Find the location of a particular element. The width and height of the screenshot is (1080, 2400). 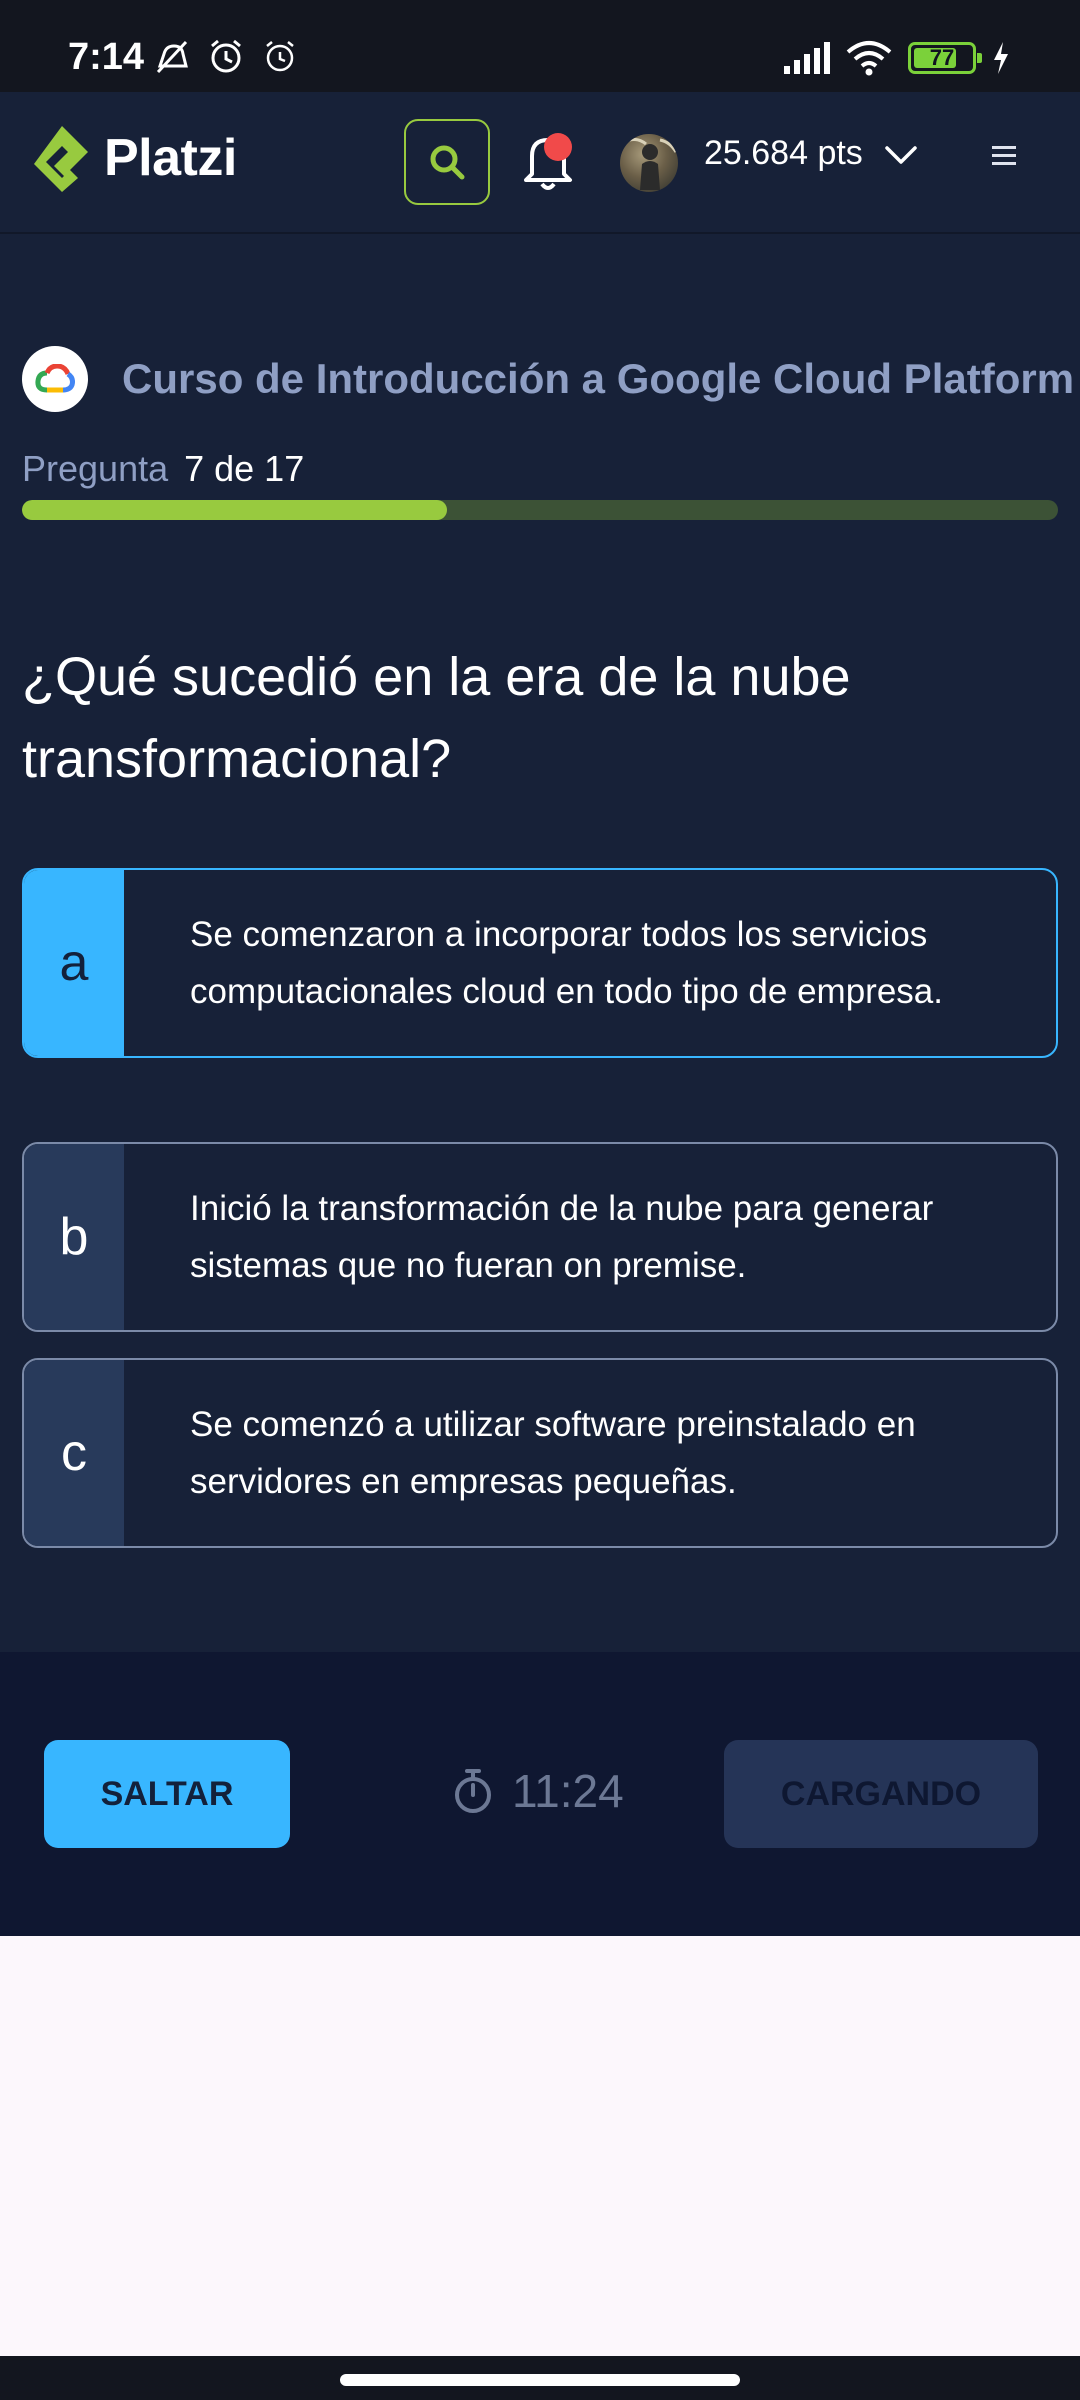

battery-percent: 77 is located at coordinates (942, 57).